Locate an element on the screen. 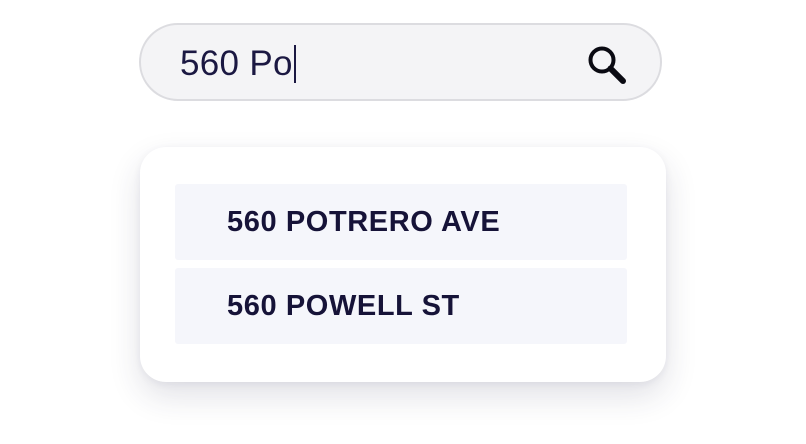  search-input-value: 560 Po is located at coordinates (236, 63).